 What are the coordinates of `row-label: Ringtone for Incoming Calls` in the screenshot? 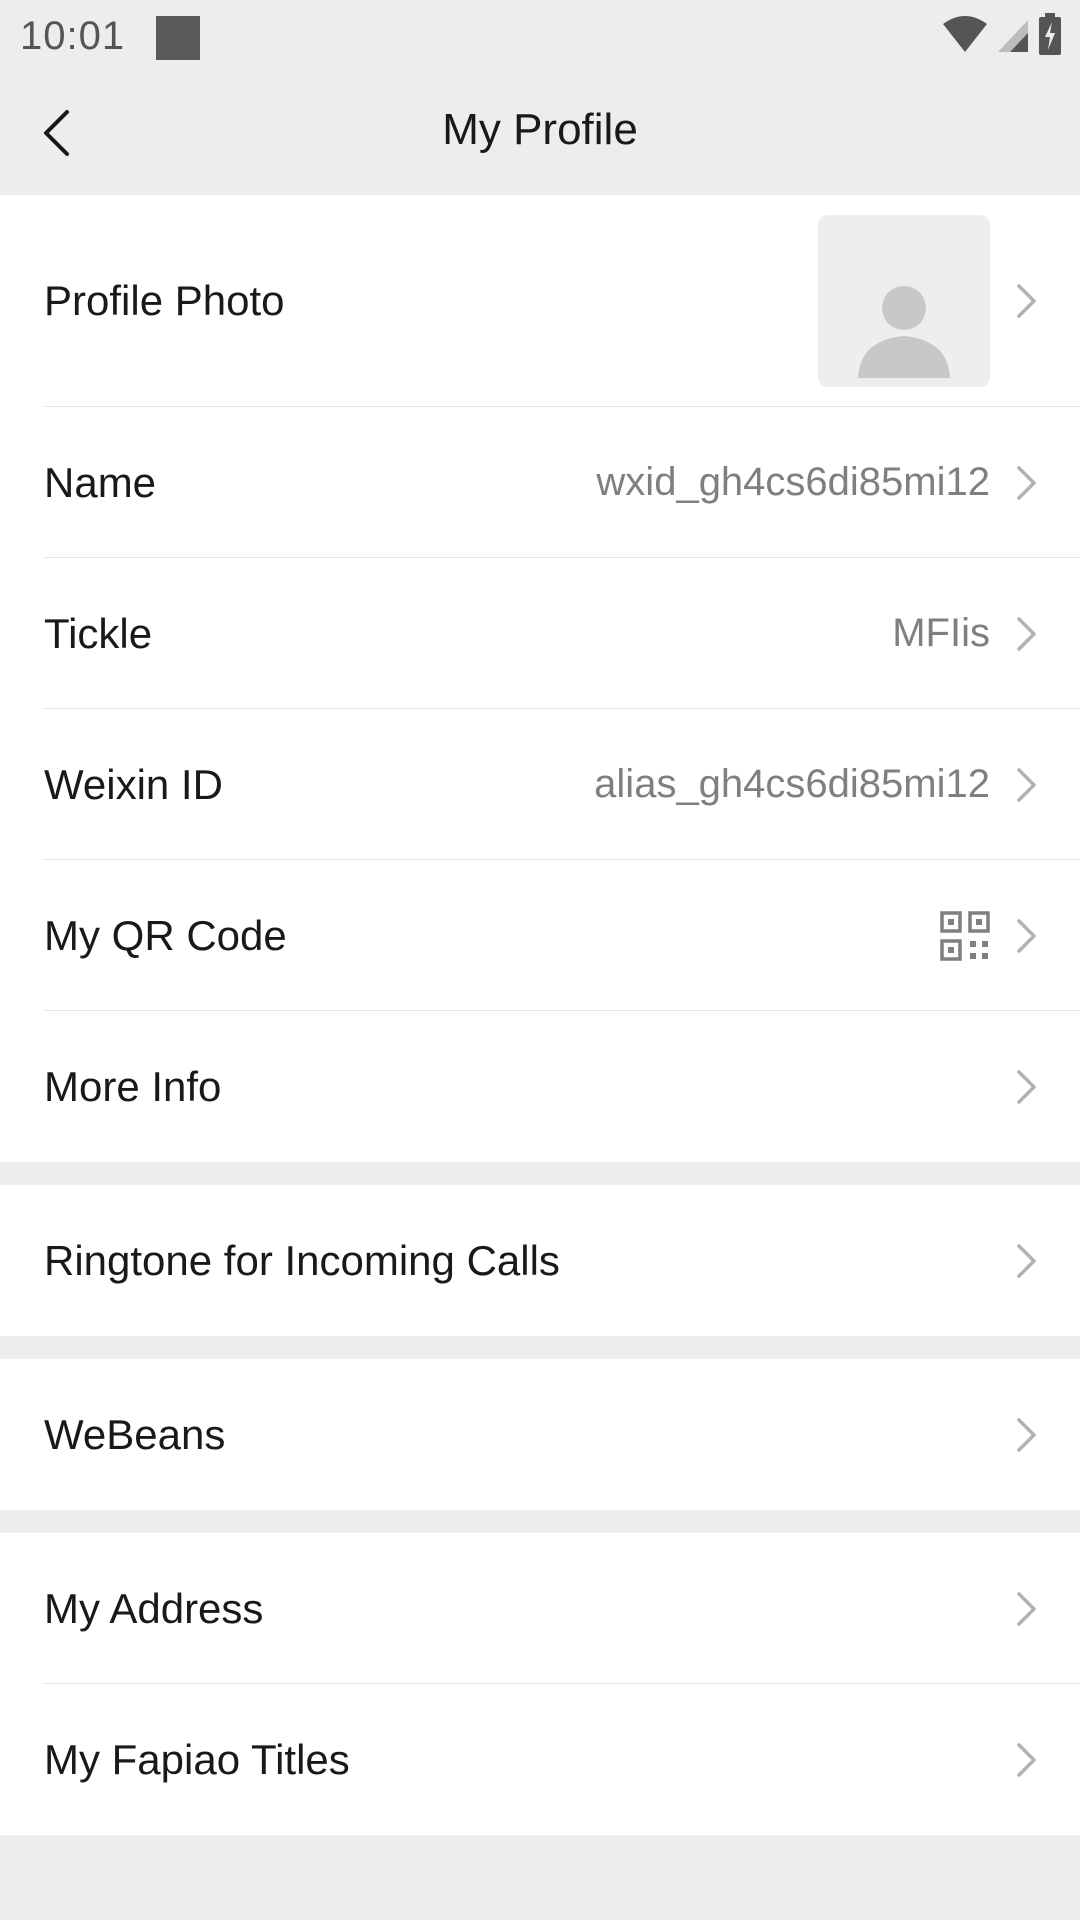 It's located at (302, 1260).